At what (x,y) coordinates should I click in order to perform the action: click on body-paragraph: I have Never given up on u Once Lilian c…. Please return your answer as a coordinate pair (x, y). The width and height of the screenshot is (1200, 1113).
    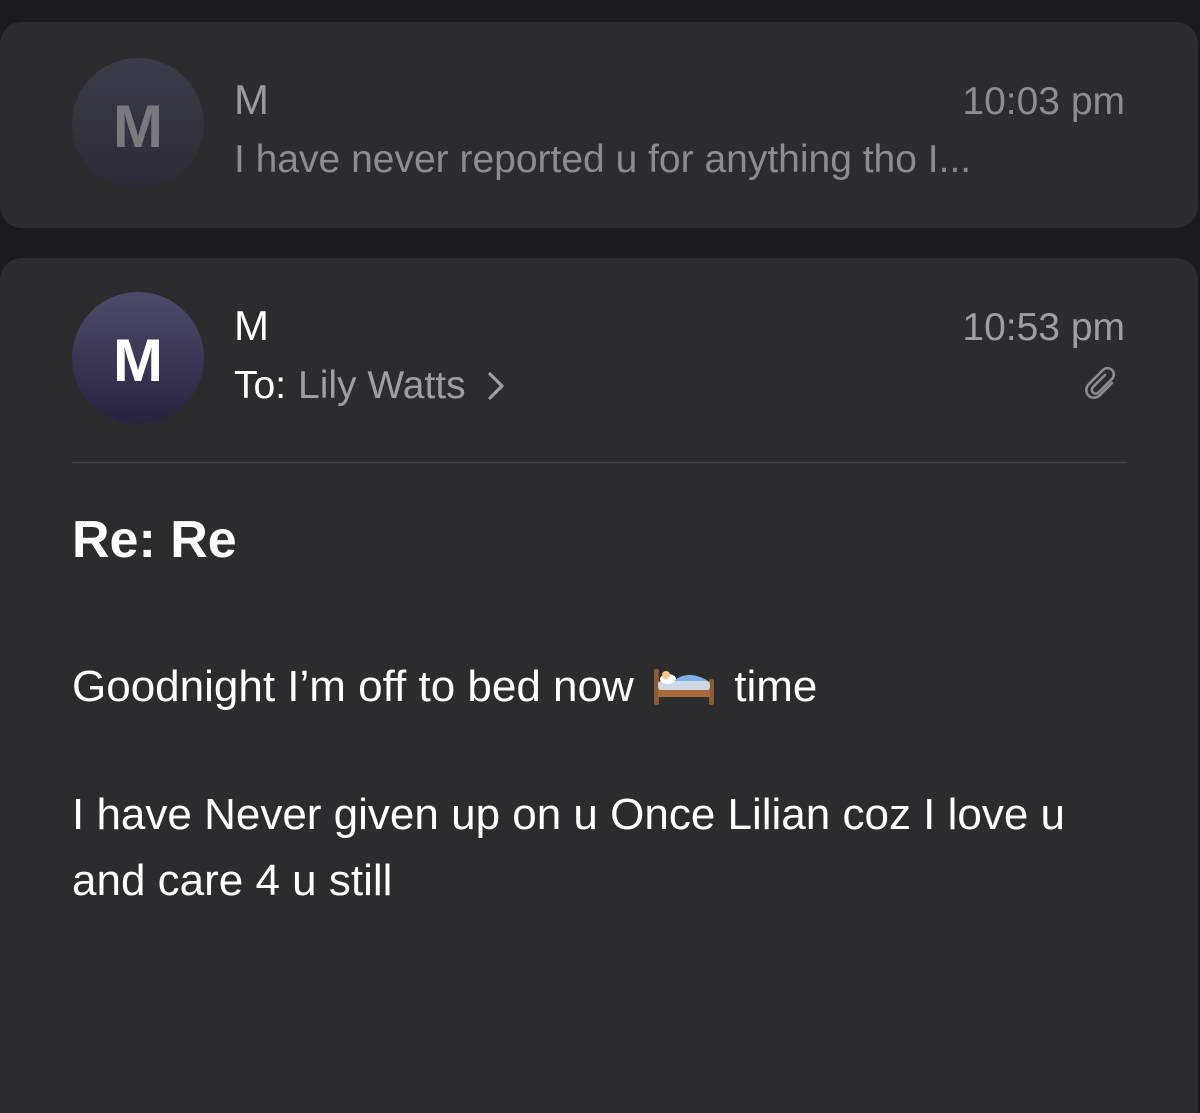
    Looking at the image, I should click on (569, 847).